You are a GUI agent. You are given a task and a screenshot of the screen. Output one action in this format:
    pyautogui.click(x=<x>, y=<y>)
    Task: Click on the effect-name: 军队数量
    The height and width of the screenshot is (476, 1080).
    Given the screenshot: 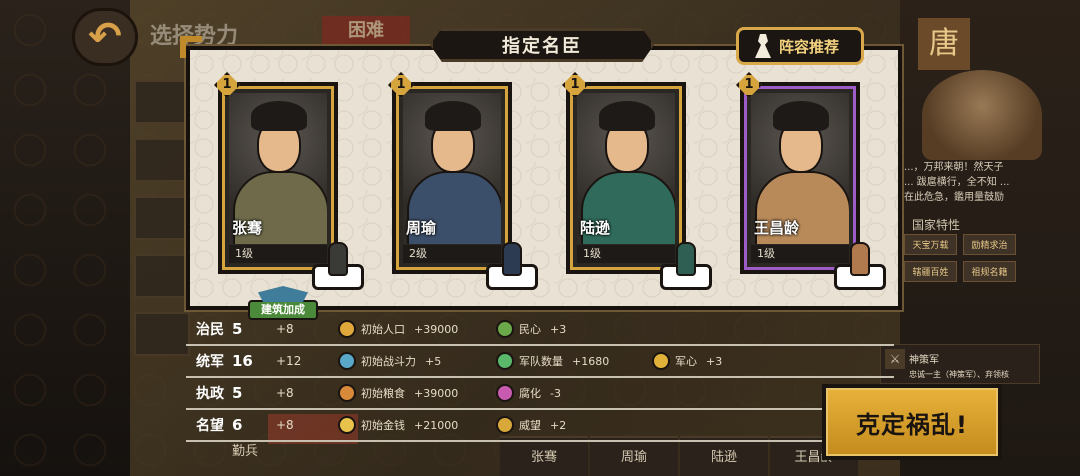 What is the action you would take?
    pyautogui.click(x=541, y=361)
    